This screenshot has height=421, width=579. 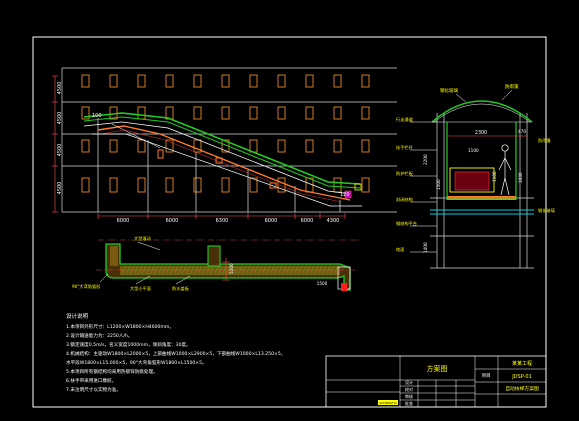 I want to click on human-scale-figure, so click(x=505, y=170).